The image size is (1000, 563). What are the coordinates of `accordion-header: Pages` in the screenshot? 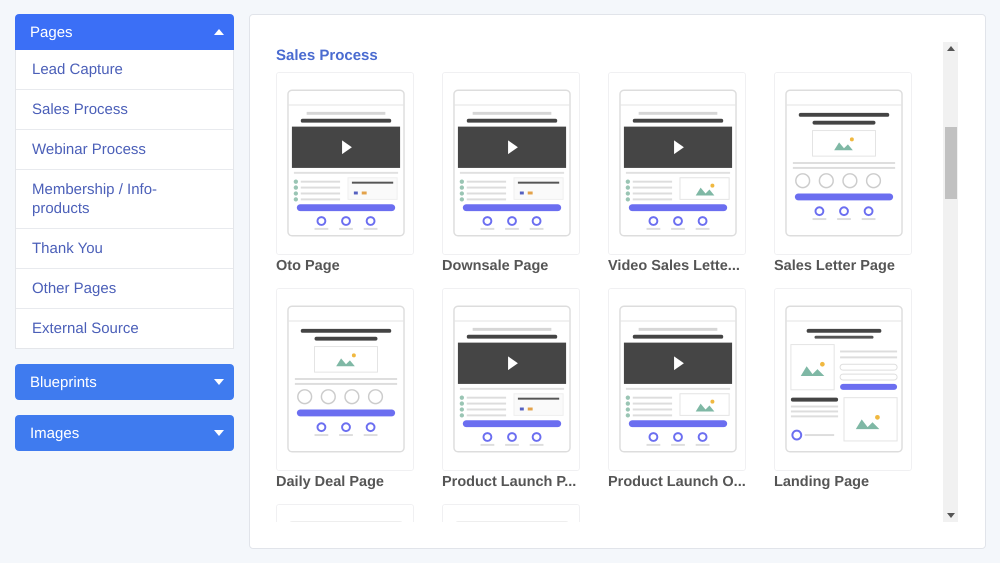 It's located at (124, 32).